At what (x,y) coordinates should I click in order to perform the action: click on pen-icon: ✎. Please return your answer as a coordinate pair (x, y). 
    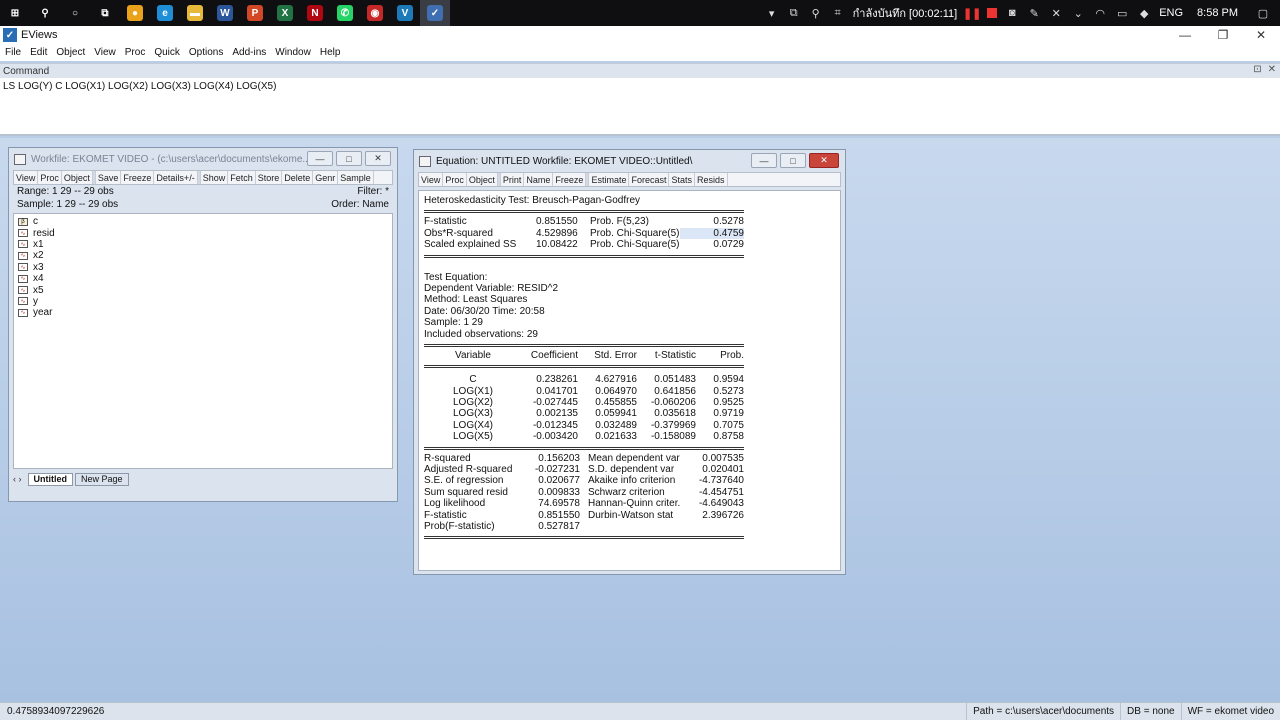
    Looking at the image, I should click on (1034, 13).